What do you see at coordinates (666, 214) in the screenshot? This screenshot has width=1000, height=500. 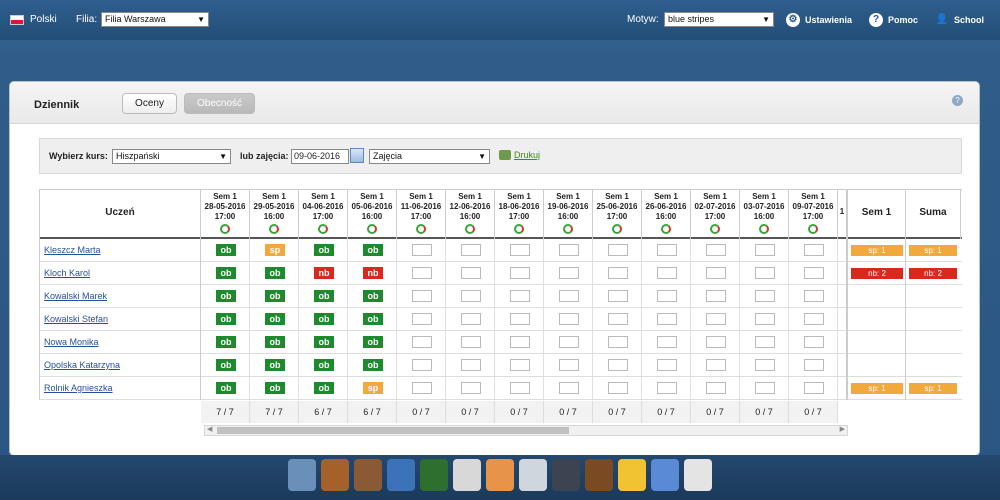 I see `lesson-column-header: Sem 1 26-06-2016 16:00` at bounding box center [666, 214].